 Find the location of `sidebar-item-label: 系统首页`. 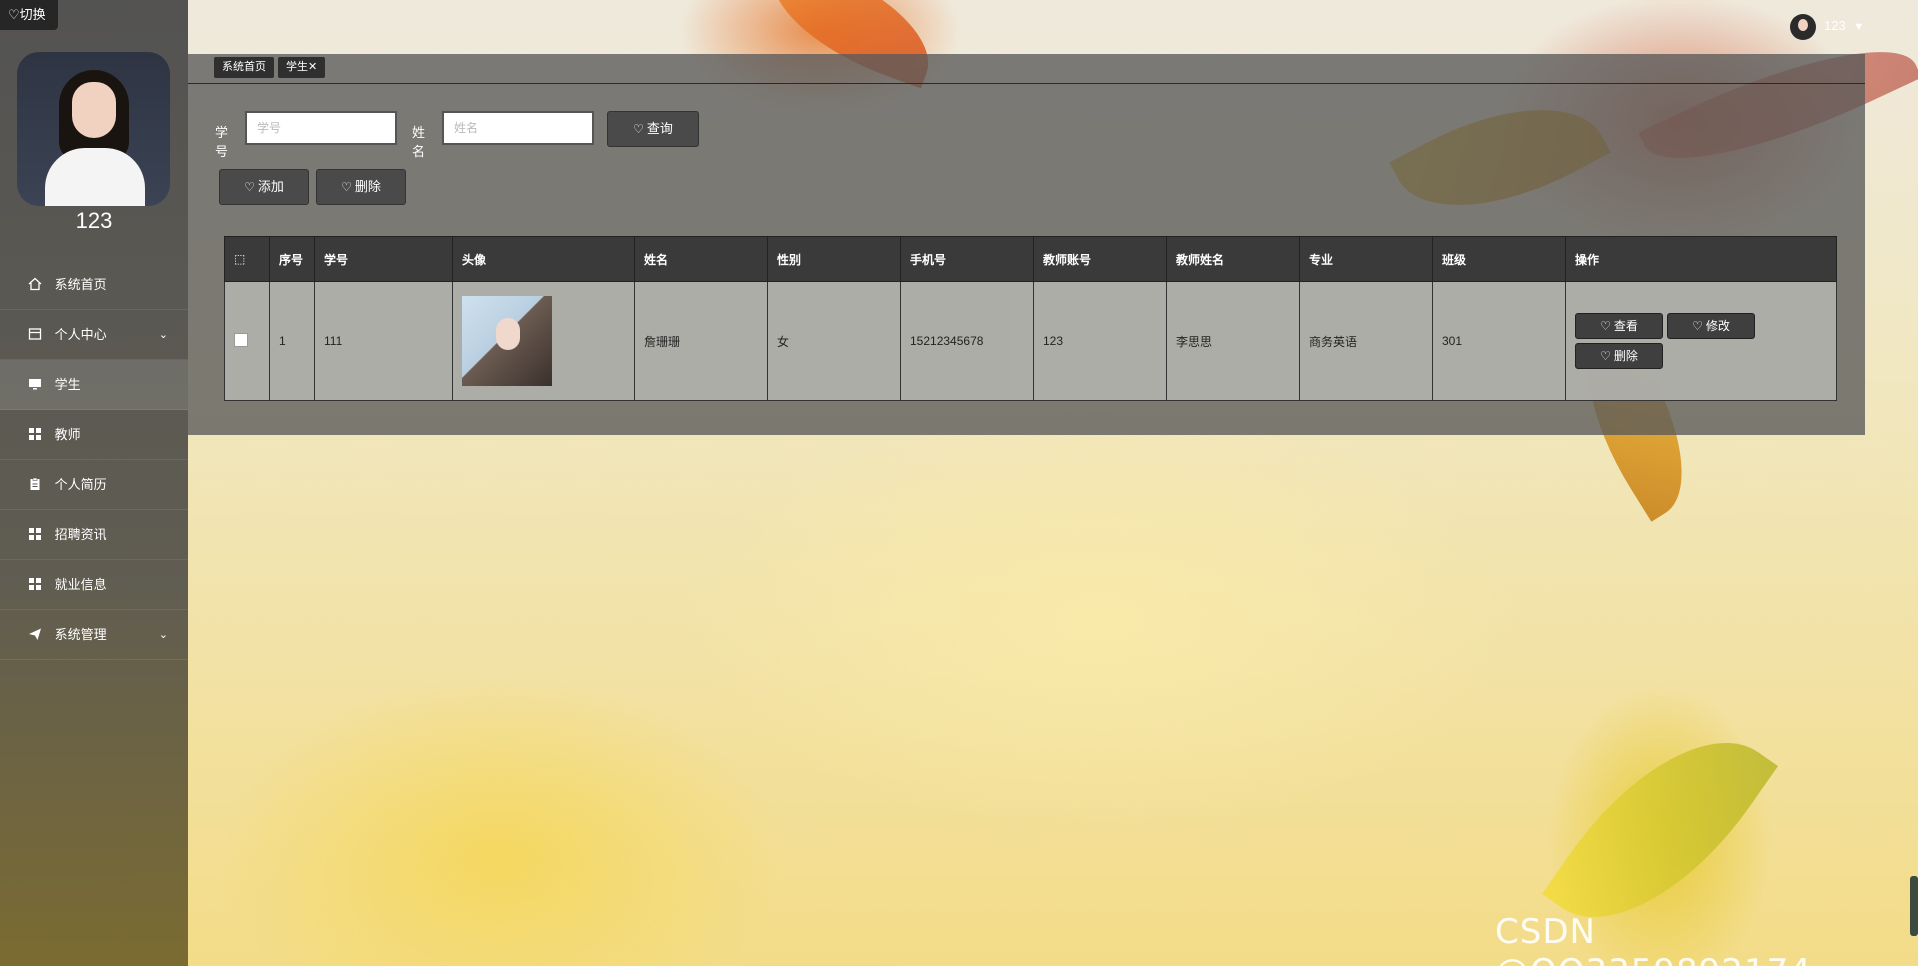

sidebar-item-label: 系统首页 is located at coordinates (80, 284).